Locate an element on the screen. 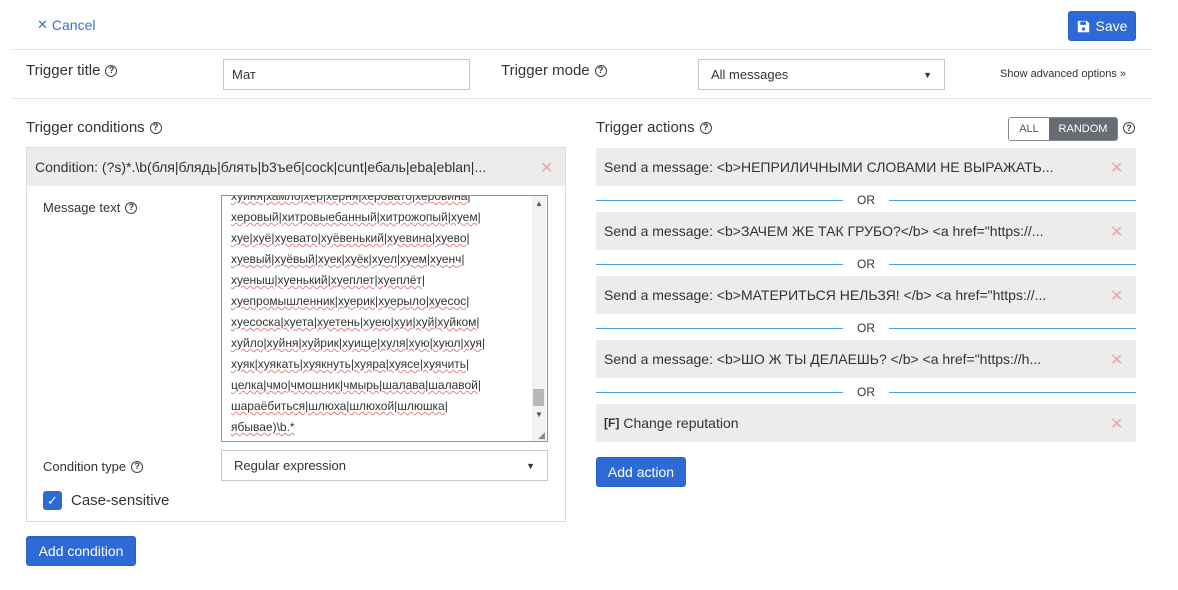  scroll-up-icon: ▲ is located at coordinates (539, 203).